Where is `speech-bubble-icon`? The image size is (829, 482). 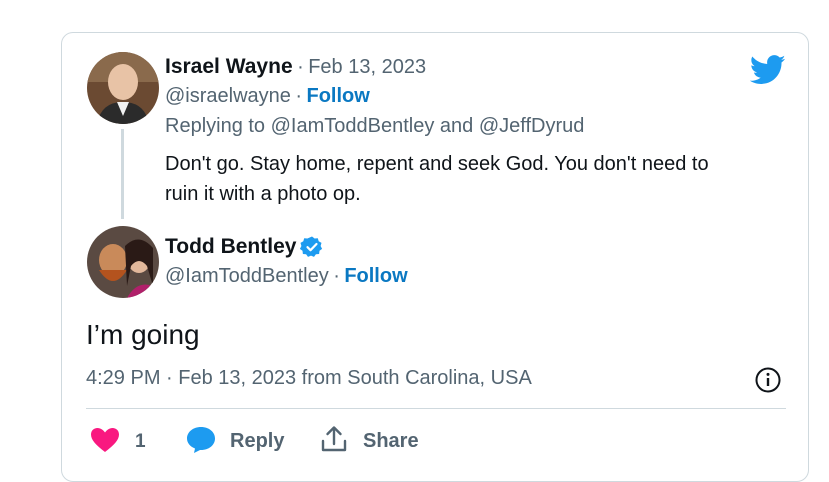
speech-bubble-icon is located at coordinates (201, 440).